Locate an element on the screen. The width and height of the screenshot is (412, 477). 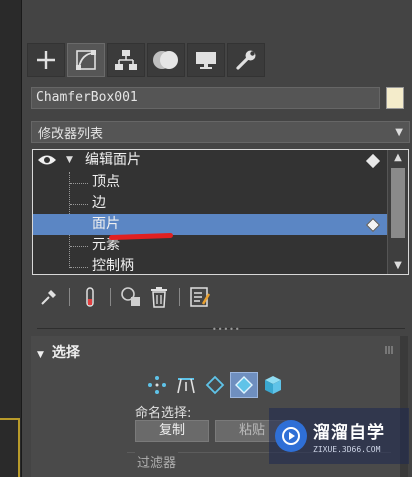
vertex-icon is located at coordinates (157, 385).